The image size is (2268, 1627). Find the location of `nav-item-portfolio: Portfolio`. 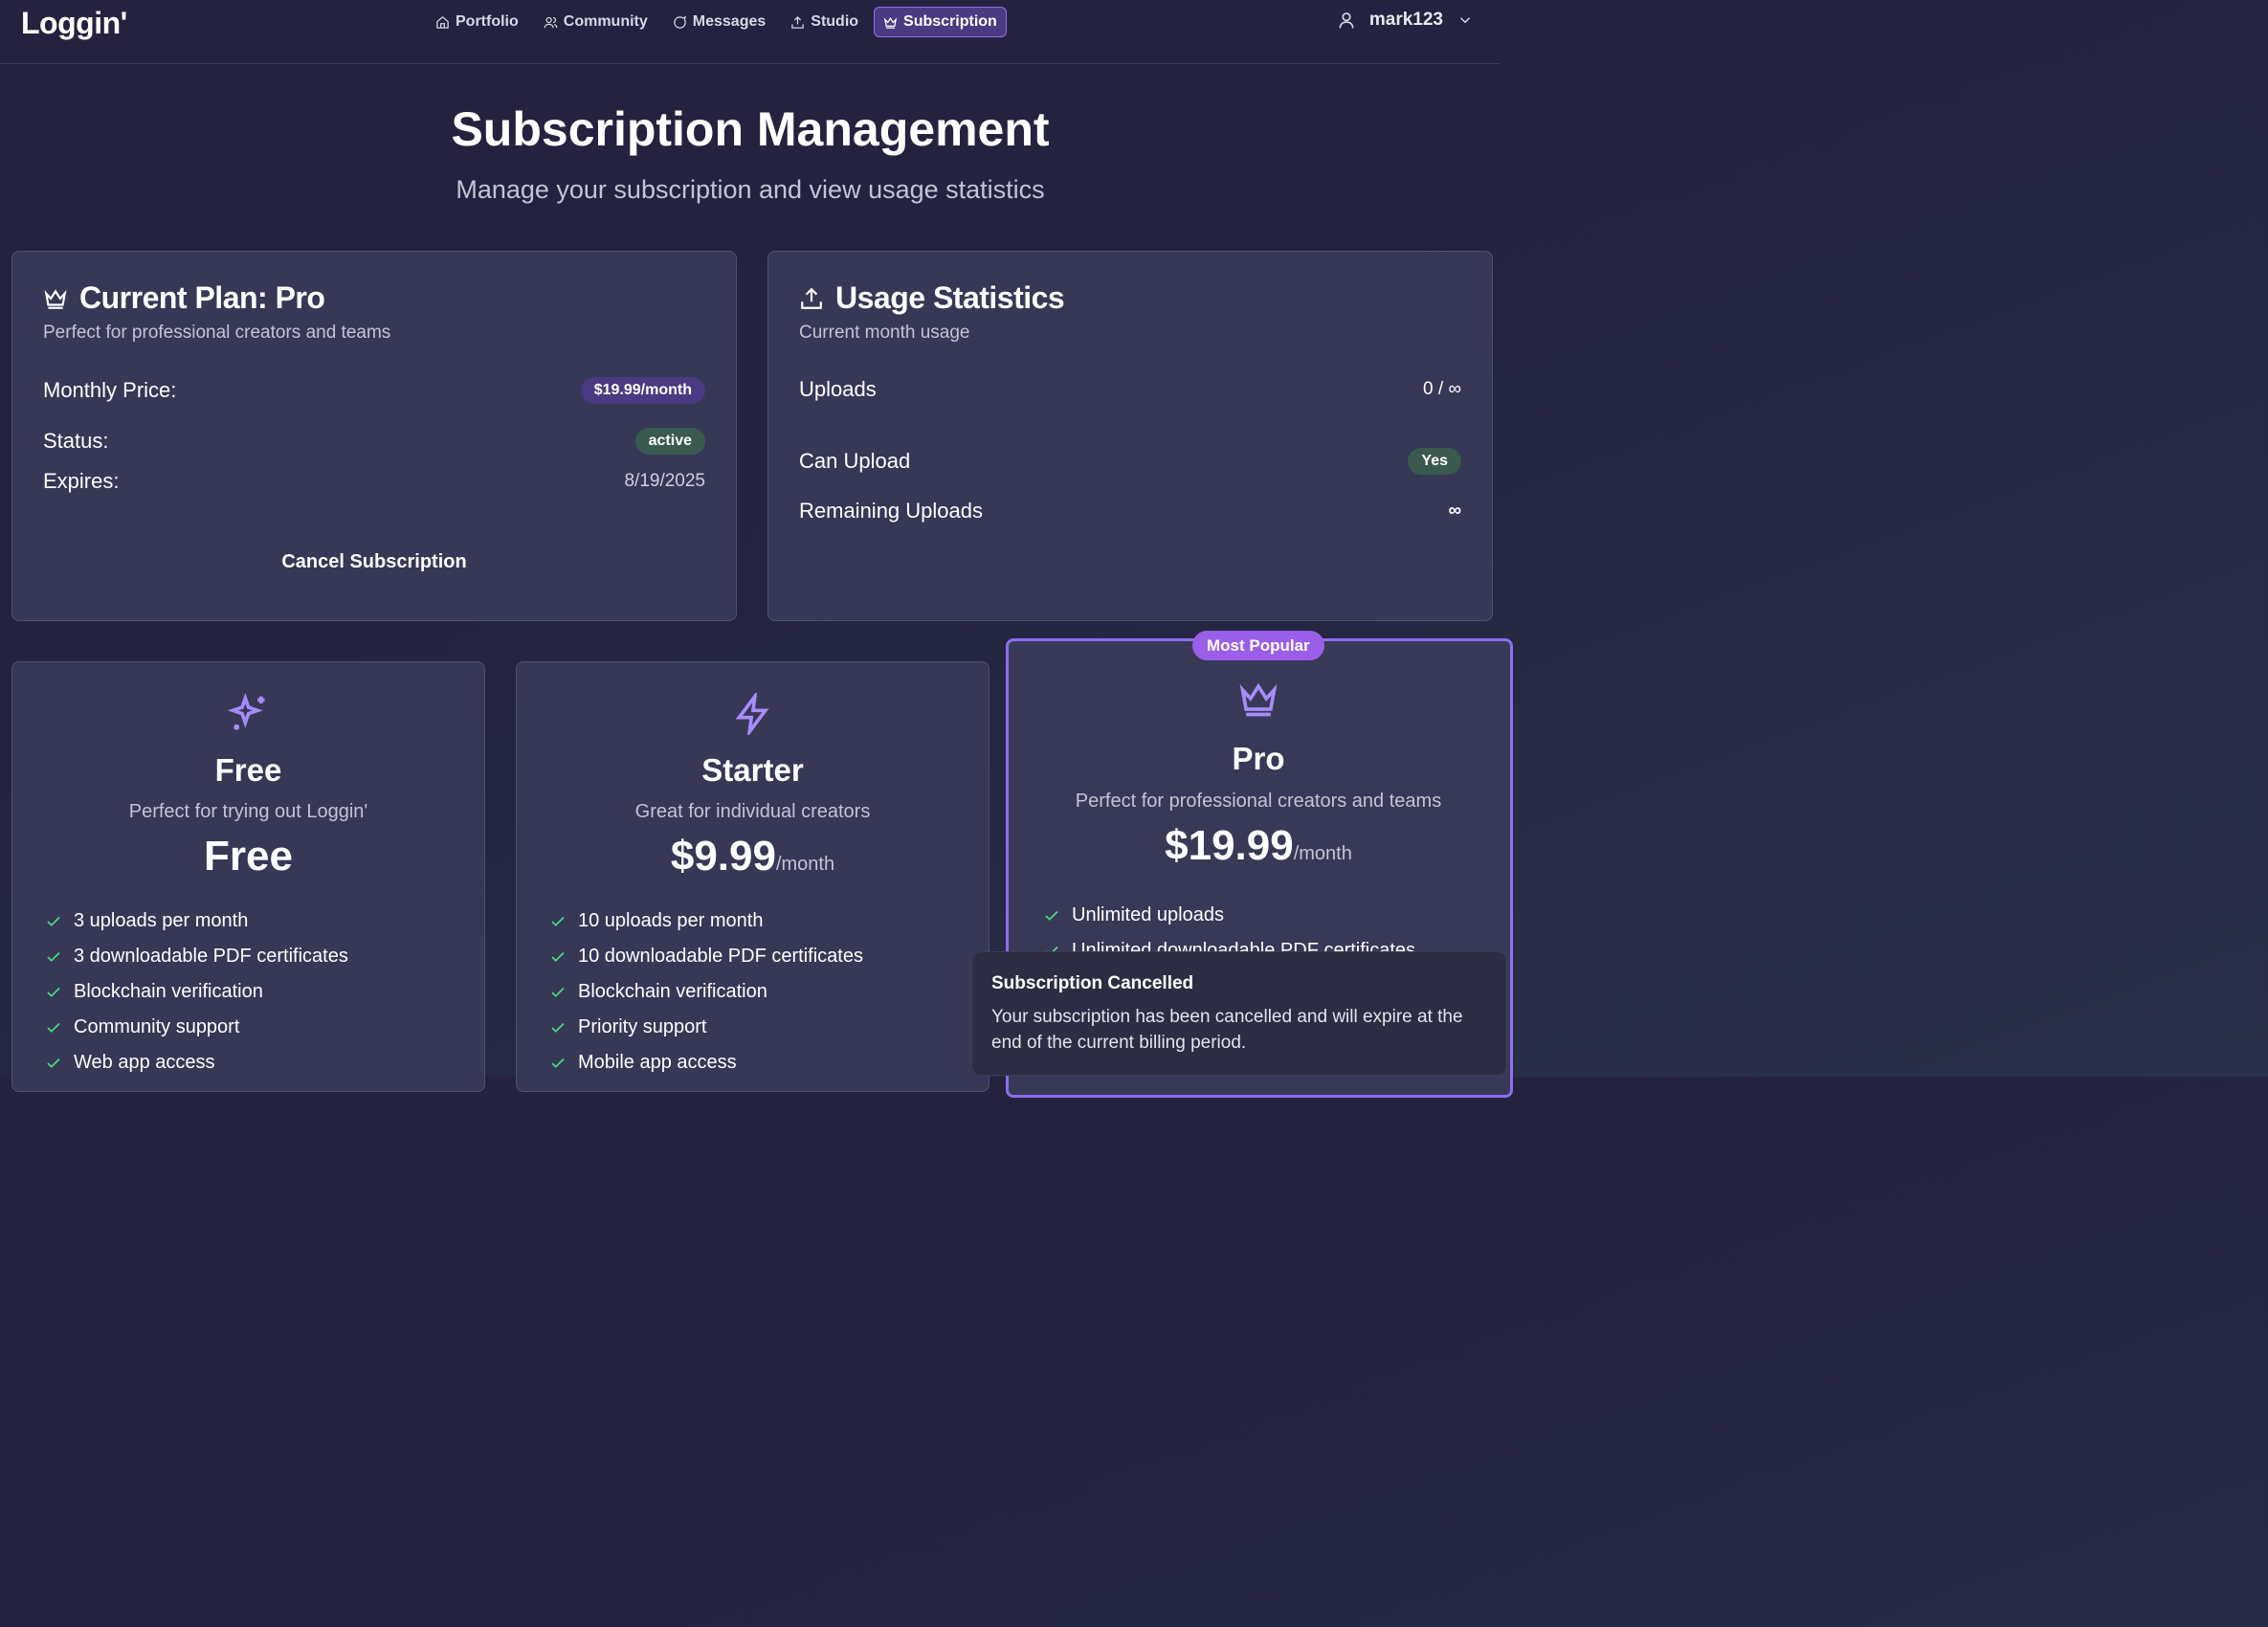

nav-item-portfolio: Portfolio is located at coordinates (477, 22).